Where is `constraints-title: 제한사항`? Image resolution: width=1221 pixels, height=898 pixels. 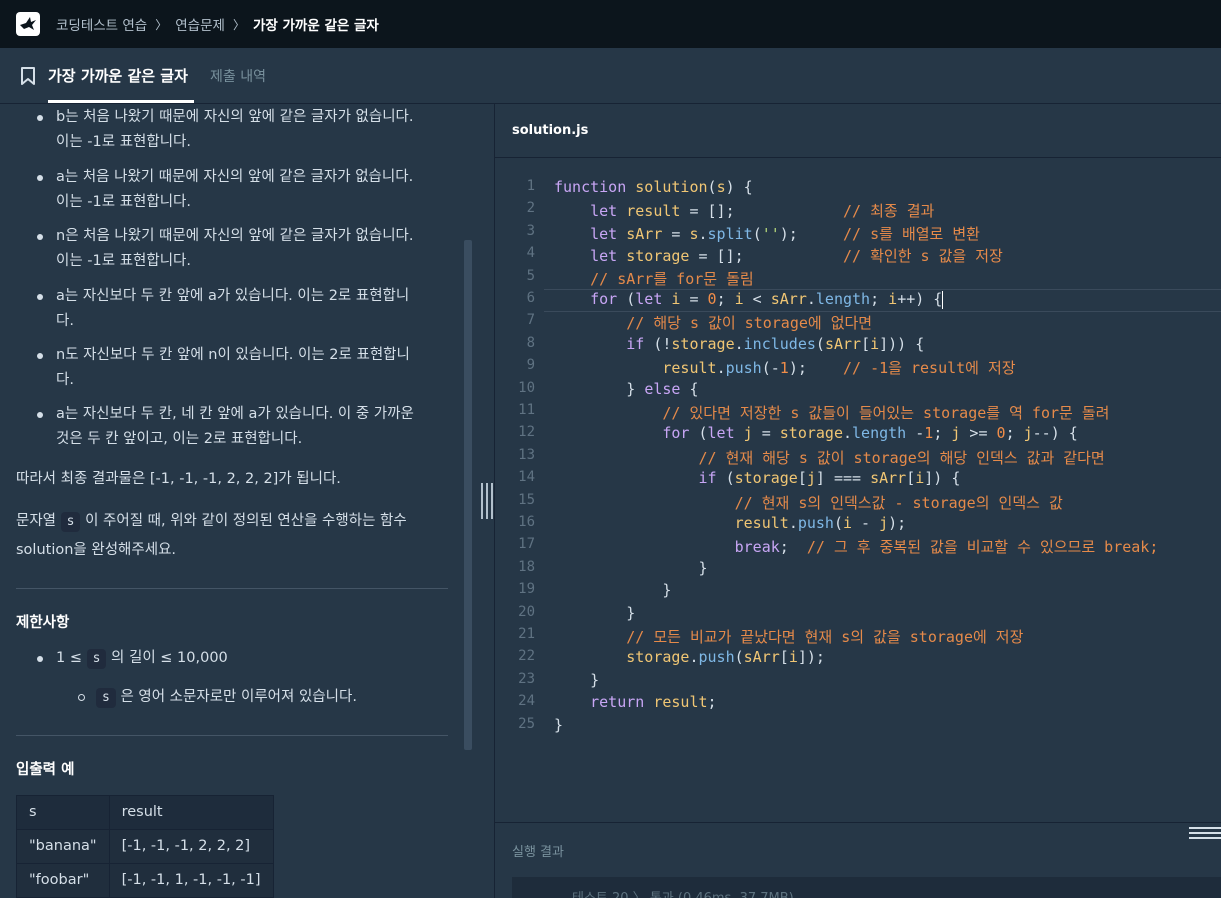
constraints-title: 제한사항 is located at coordinates (43, 623).